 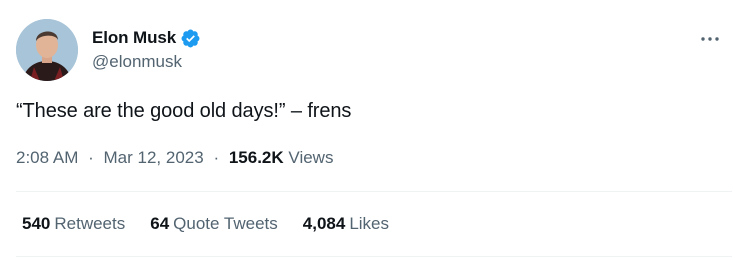 I want to click on quote-tweets-stat: 64 Quote Tweets, so click(x=214, y=224).